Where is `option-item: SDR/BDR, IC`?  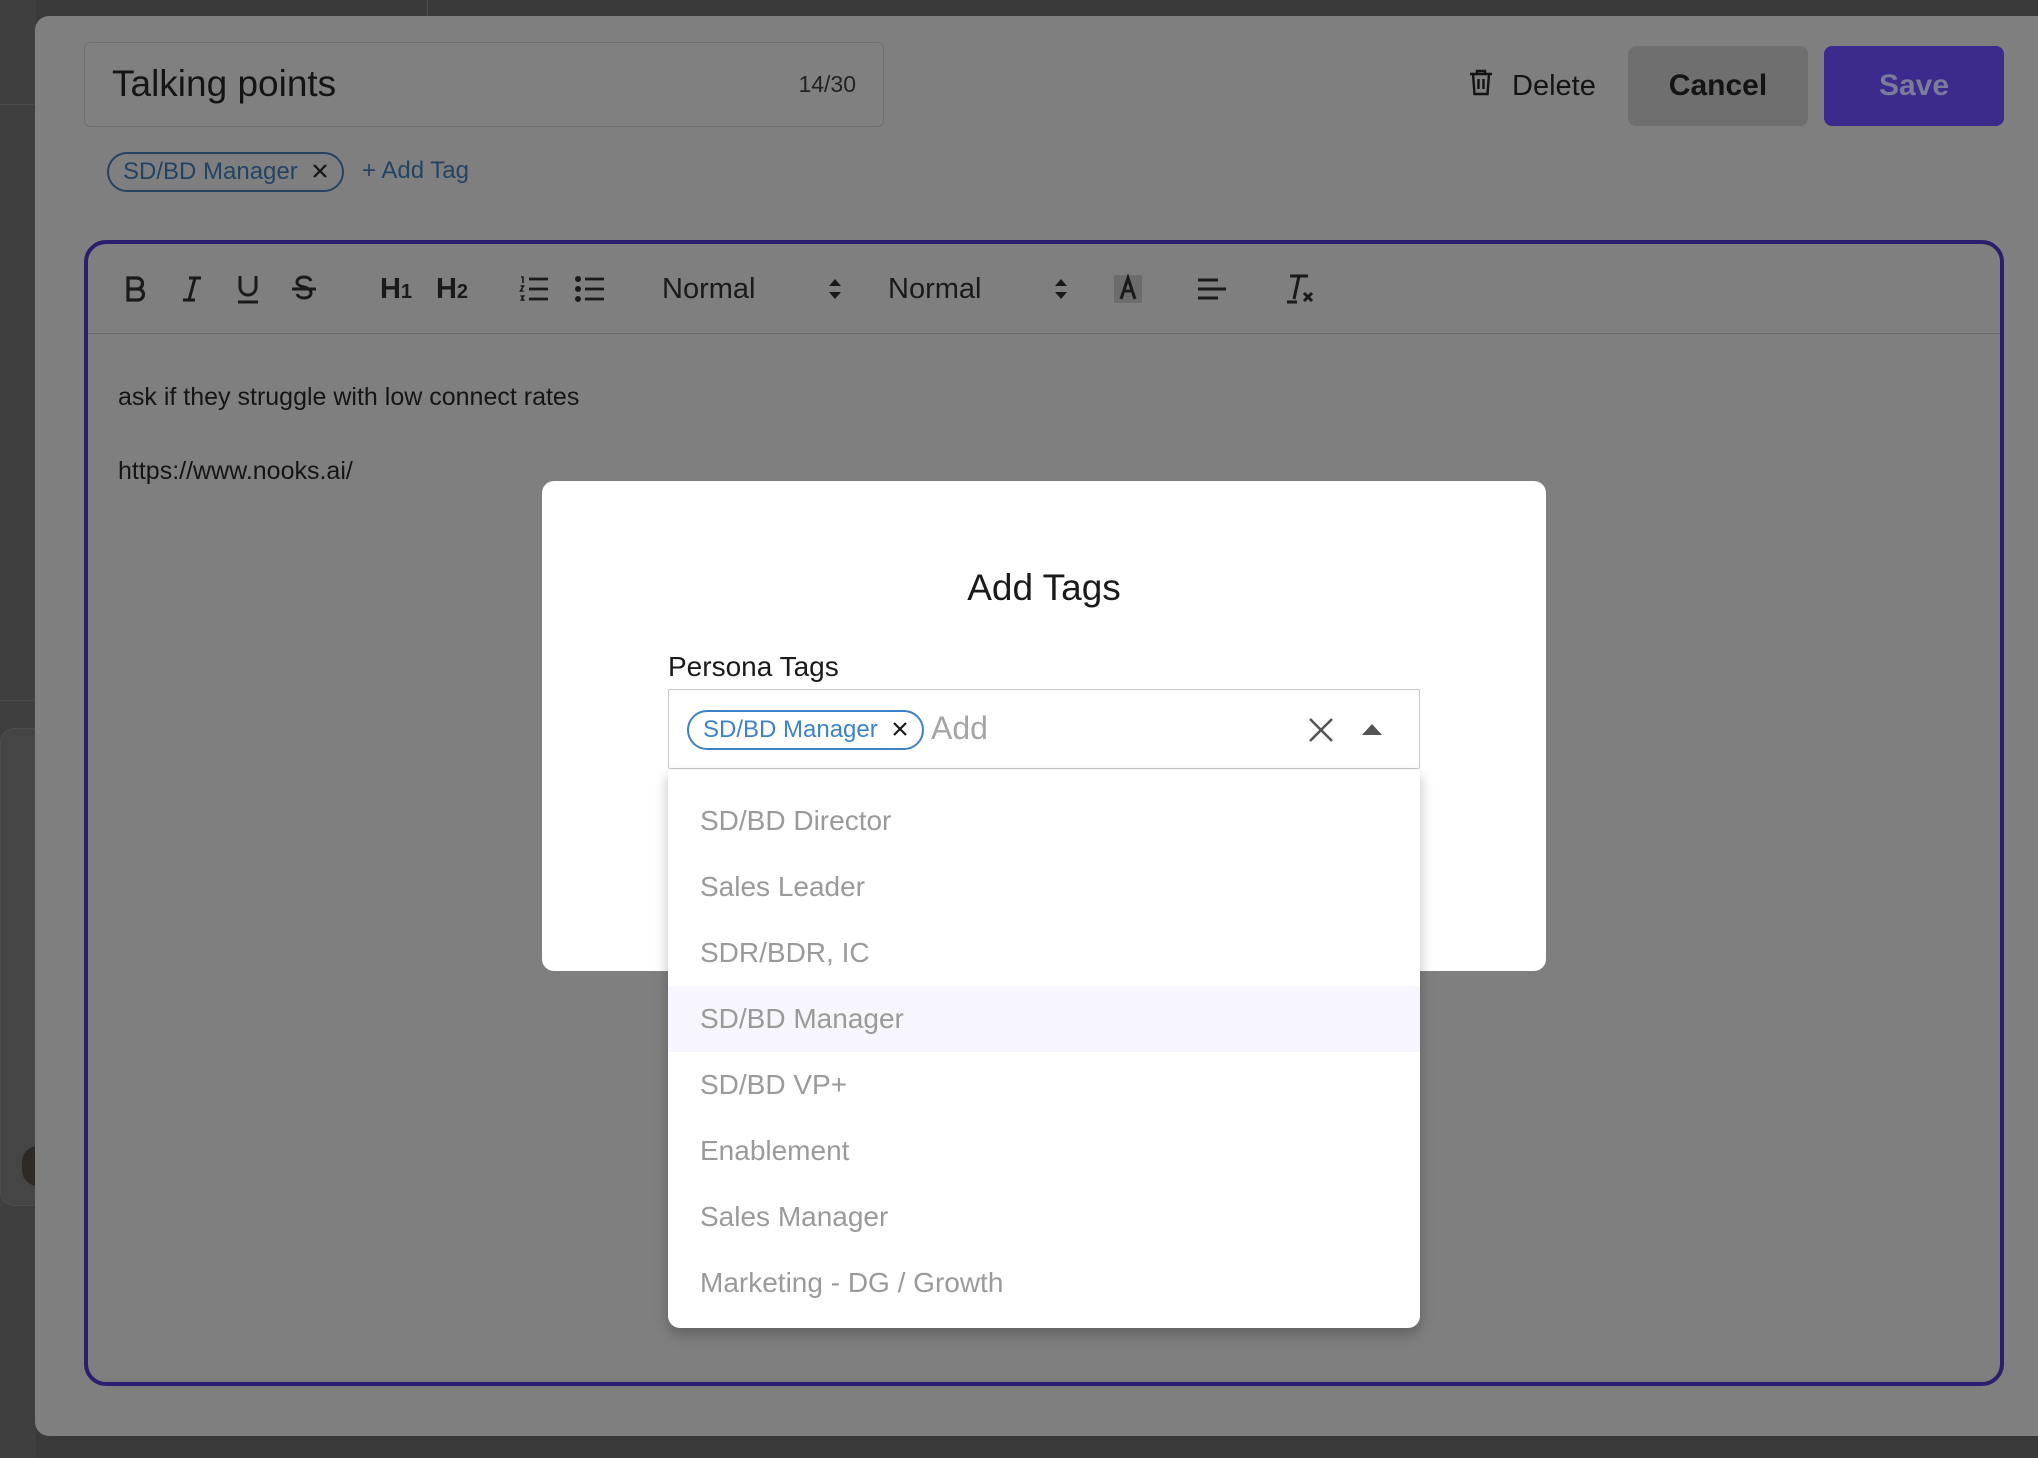 option-item: SDR/BDR, IC is located at coordinates (1044, 953).